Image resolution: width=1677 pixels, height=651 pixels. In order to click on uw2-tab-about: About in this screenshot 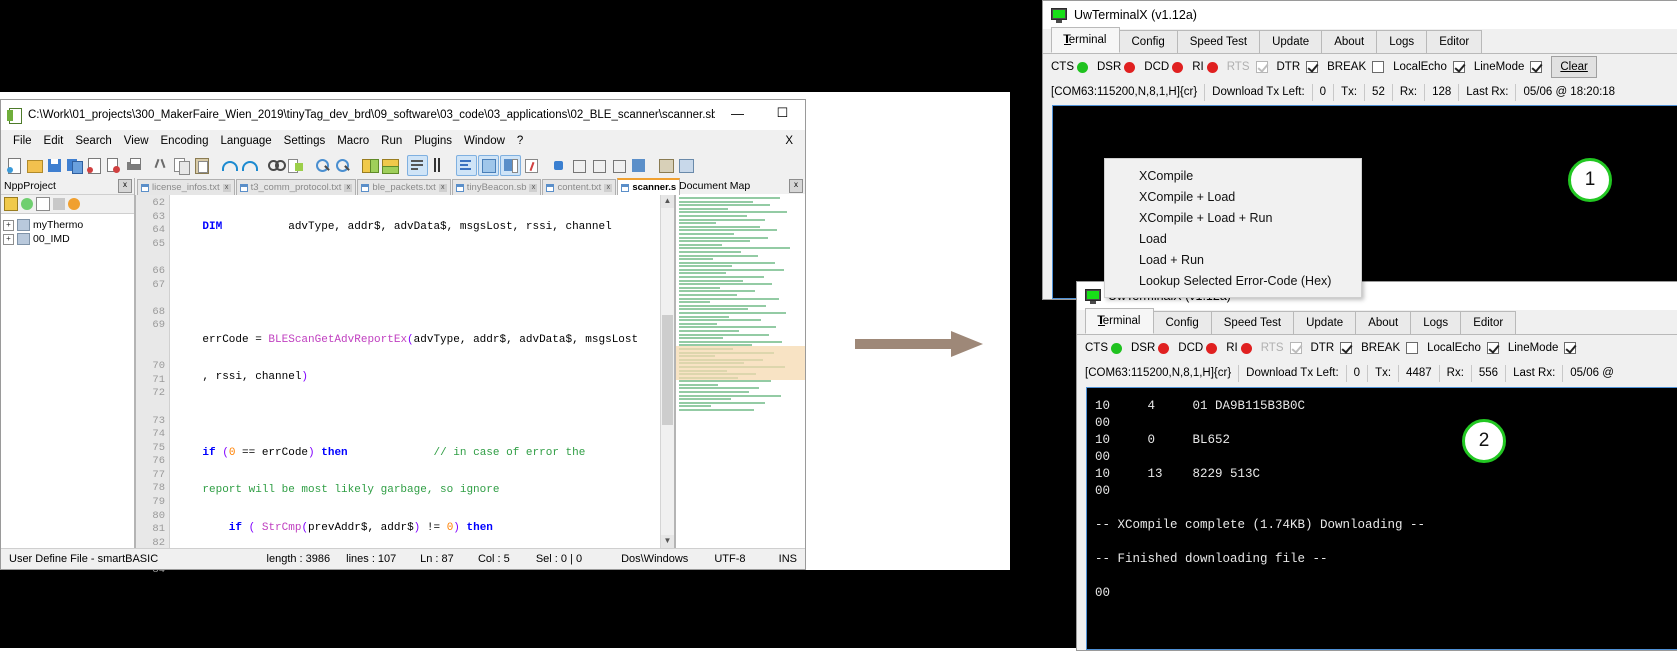, I will do `click(1383, 322)`.